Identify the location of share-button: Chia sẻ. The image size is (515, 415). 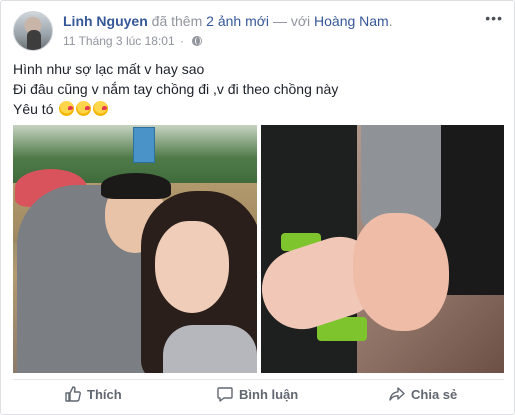
(423, 394).